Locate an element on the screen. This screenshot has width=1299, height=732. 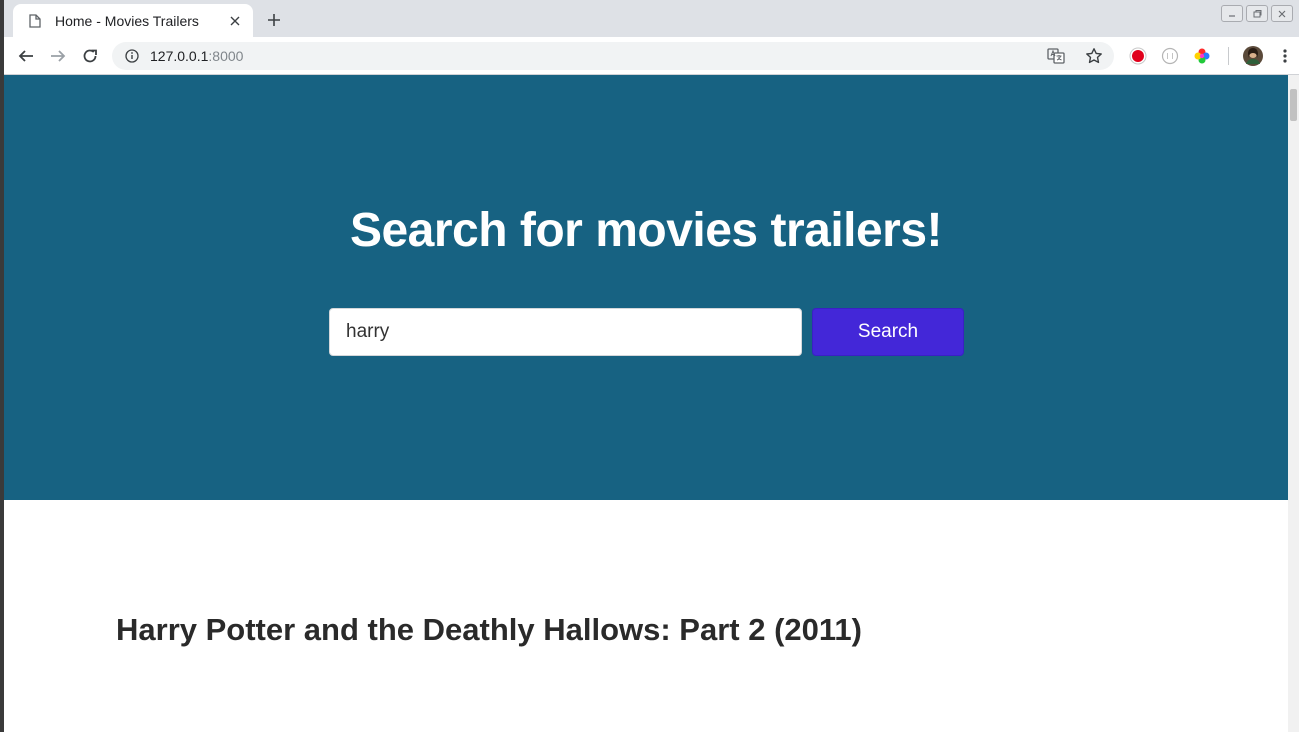
circle-extension-icon is located at coordinates (1170, 56).